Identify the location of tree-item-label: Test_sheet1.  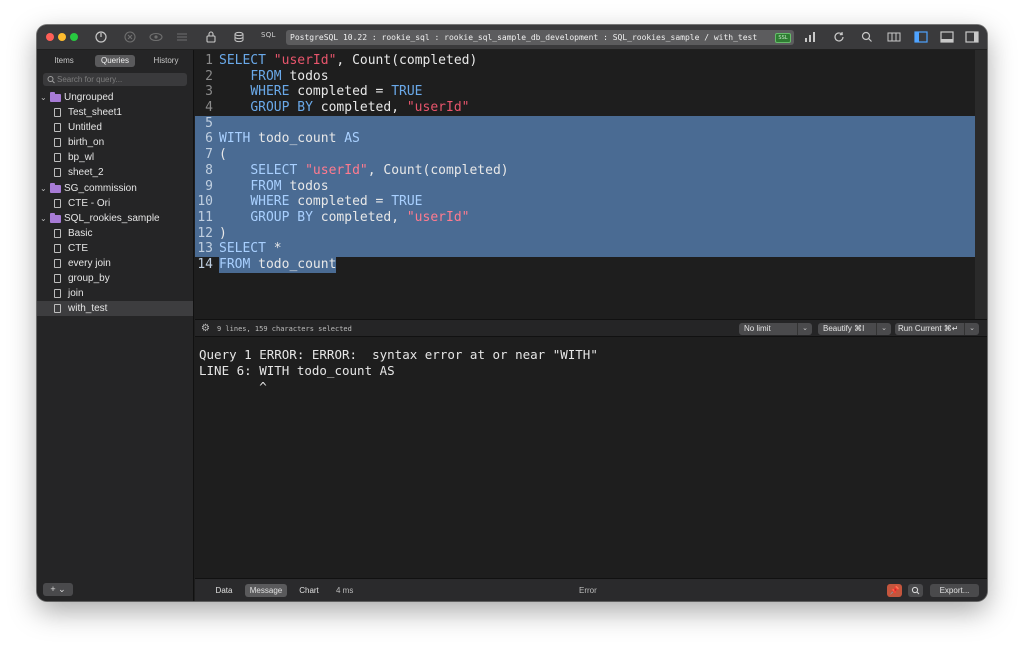
(95, 113).